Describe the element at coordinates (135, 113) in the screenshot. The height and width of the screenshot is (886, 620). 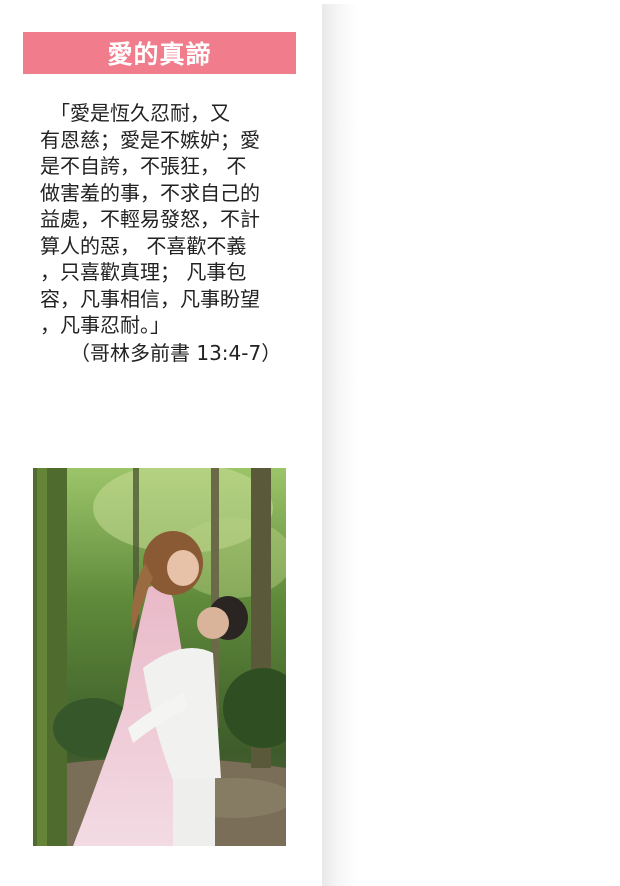
I see `verse-line: 「愛是恆久忍耐，又` at that location.